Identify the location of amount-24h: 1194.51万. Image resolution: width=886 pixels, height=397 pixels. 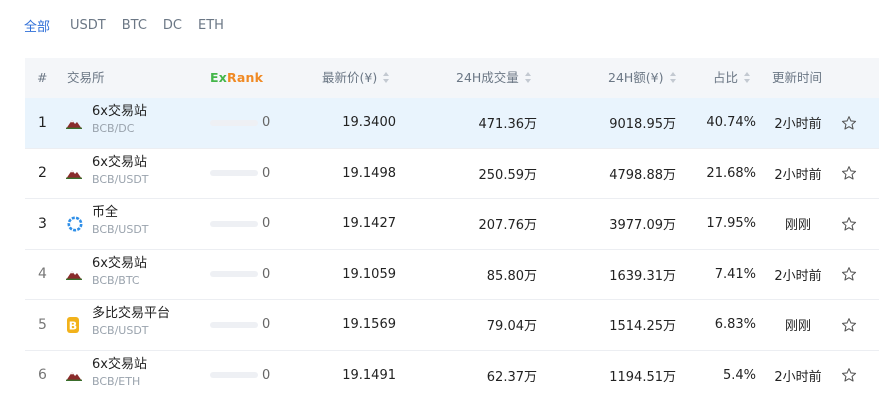
(642, 377).